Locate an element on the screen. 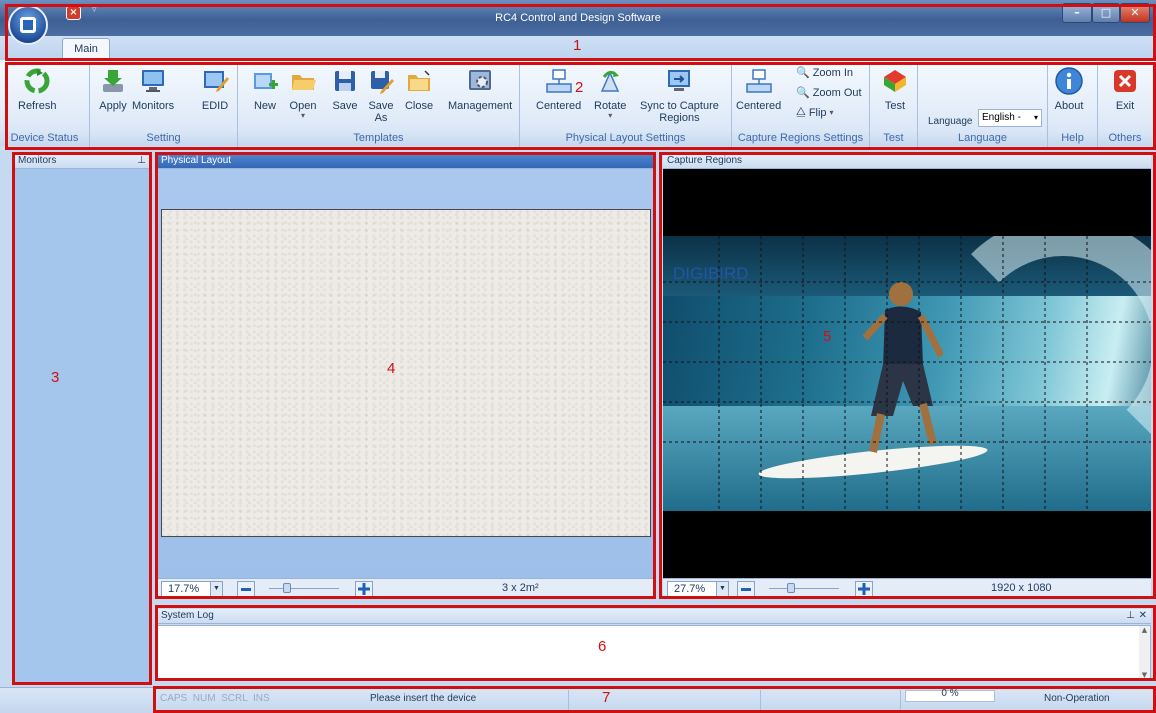 The height and width of the screenshot is (713, 1156). system-log-header: System Log ⊥ ✕ is located at coordinates (654, 616).